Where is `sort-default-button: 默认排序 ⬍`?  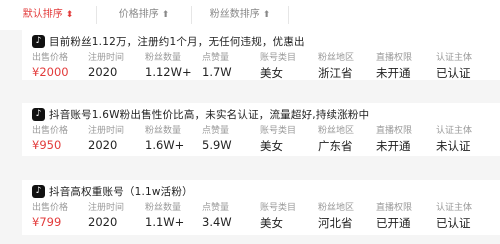 sort-default-button: 默认排序 ⬍ is located at coordinates (48, 15).